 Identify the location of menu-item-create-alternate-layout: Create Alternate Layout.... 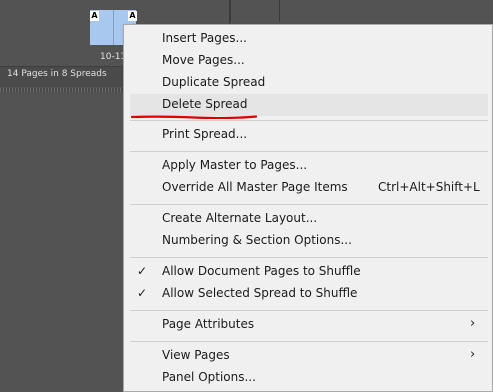
(309, 219).